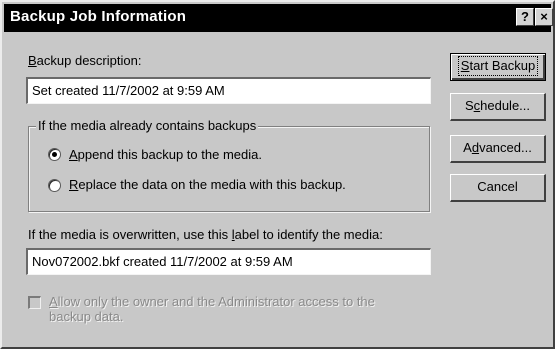 This screenshot has width=555, height=349. Describe the element at coordinates (228, 90) in the screenshot. I see `backup-description-input: Set created 11/7/2002 at 9:59 AM` at that location.